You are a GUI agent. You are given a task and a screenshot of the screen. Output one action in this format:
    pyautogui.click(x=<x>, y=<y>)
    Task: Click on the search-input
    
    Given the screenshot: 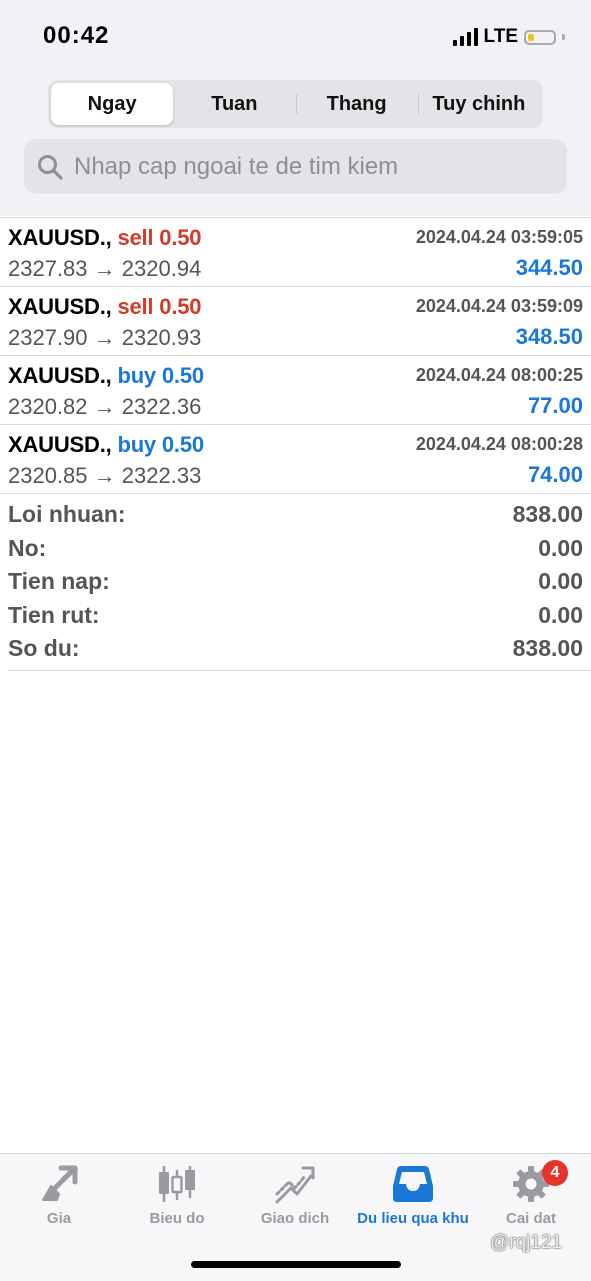 What is the action you would take?
    pyautogui.click(x=314, y=166)
    